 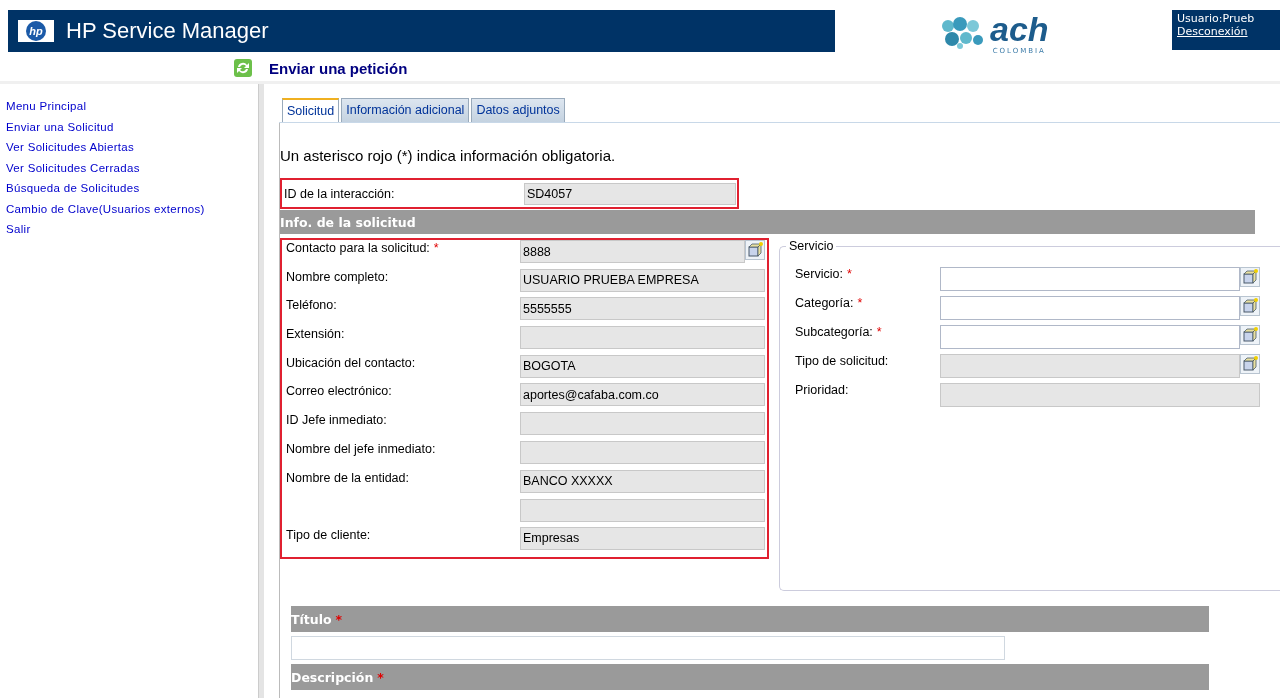 What do you see at coordinates (448, 155) in the screenshot?
I see `instruction-text: Un asterisco rojo (*) indica información obligatoria.` at bounding box center [448, 155].